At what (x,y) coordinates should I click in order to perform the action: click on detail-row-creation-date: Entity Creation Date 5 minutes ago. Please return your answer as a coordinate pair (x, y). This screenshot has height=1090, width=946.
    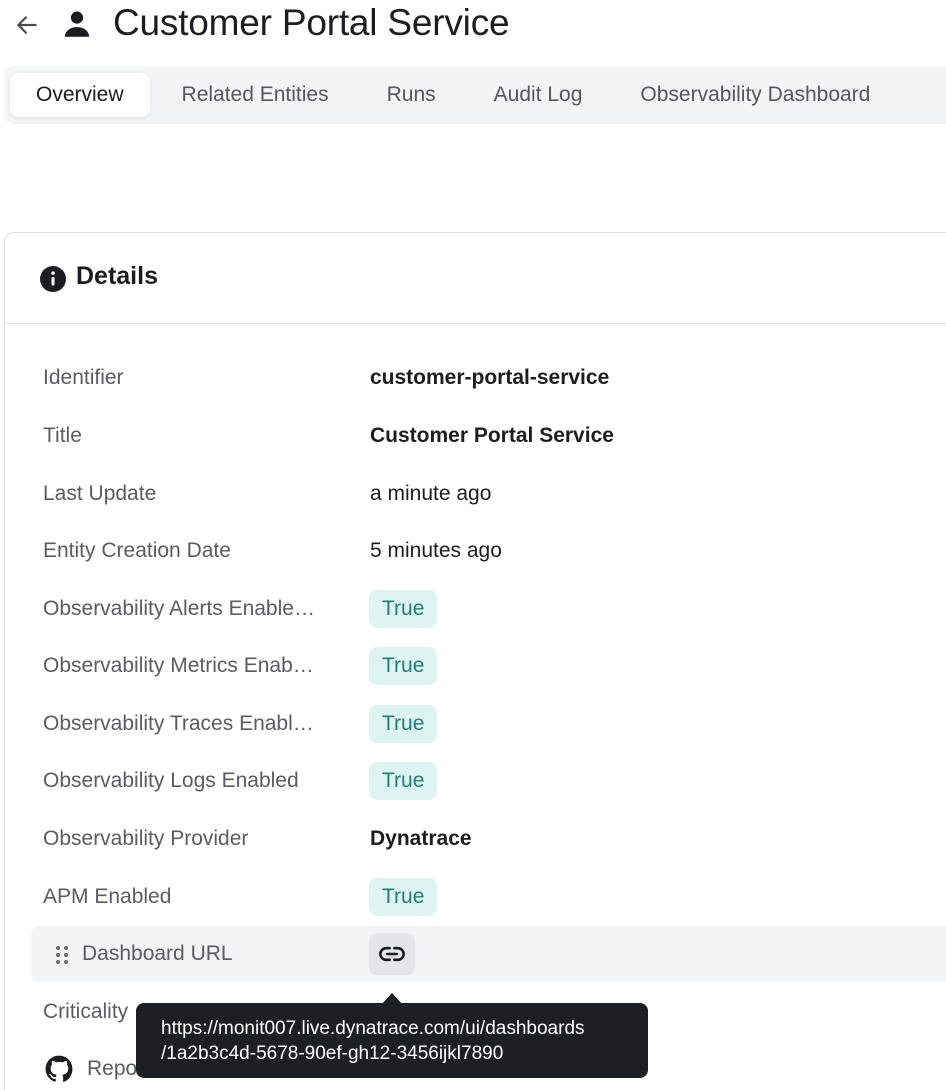
    Looking at the image, I should click on (475, 551).